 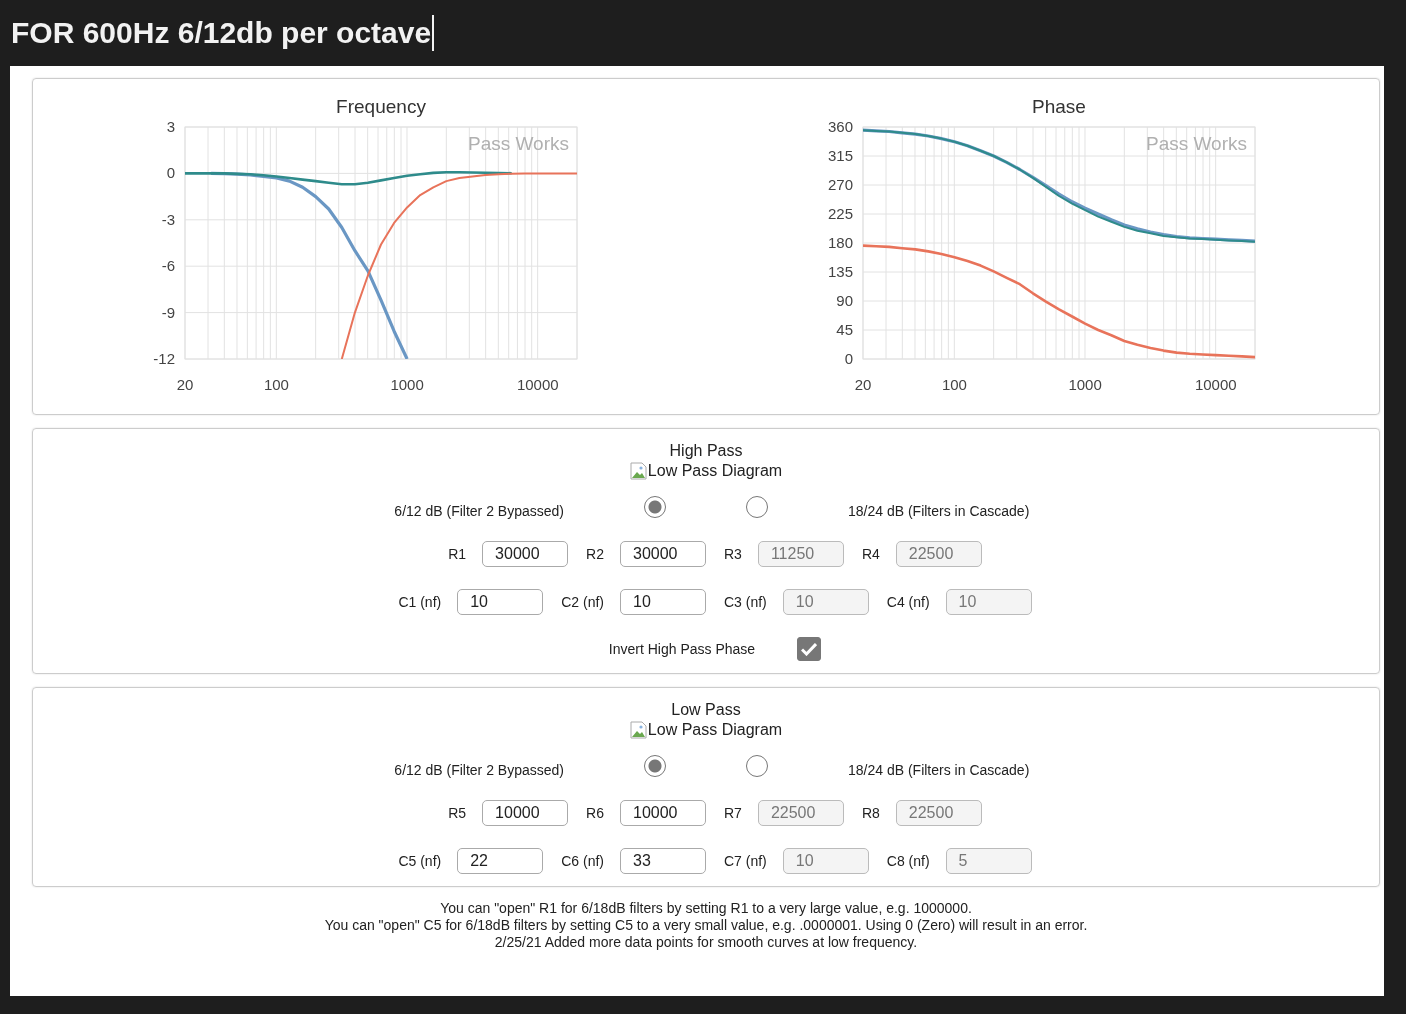 I want to click on axis-tick-label: -6, so click(x=168, y=266).